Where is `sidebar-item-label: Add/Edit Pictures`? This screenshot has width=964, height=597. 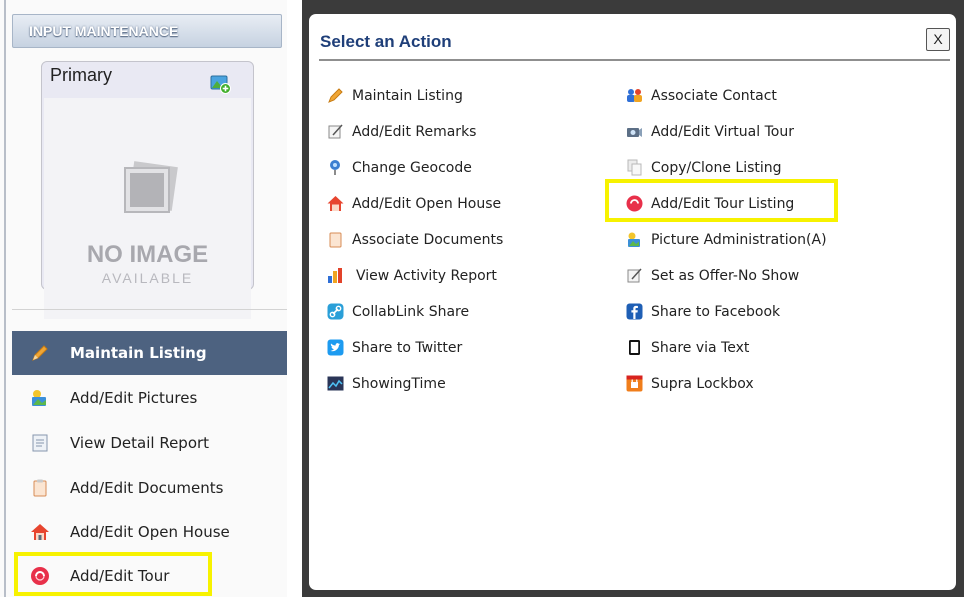 sidebar-item-label: Add/Edit Pictures is located at coordinates (134, 398).